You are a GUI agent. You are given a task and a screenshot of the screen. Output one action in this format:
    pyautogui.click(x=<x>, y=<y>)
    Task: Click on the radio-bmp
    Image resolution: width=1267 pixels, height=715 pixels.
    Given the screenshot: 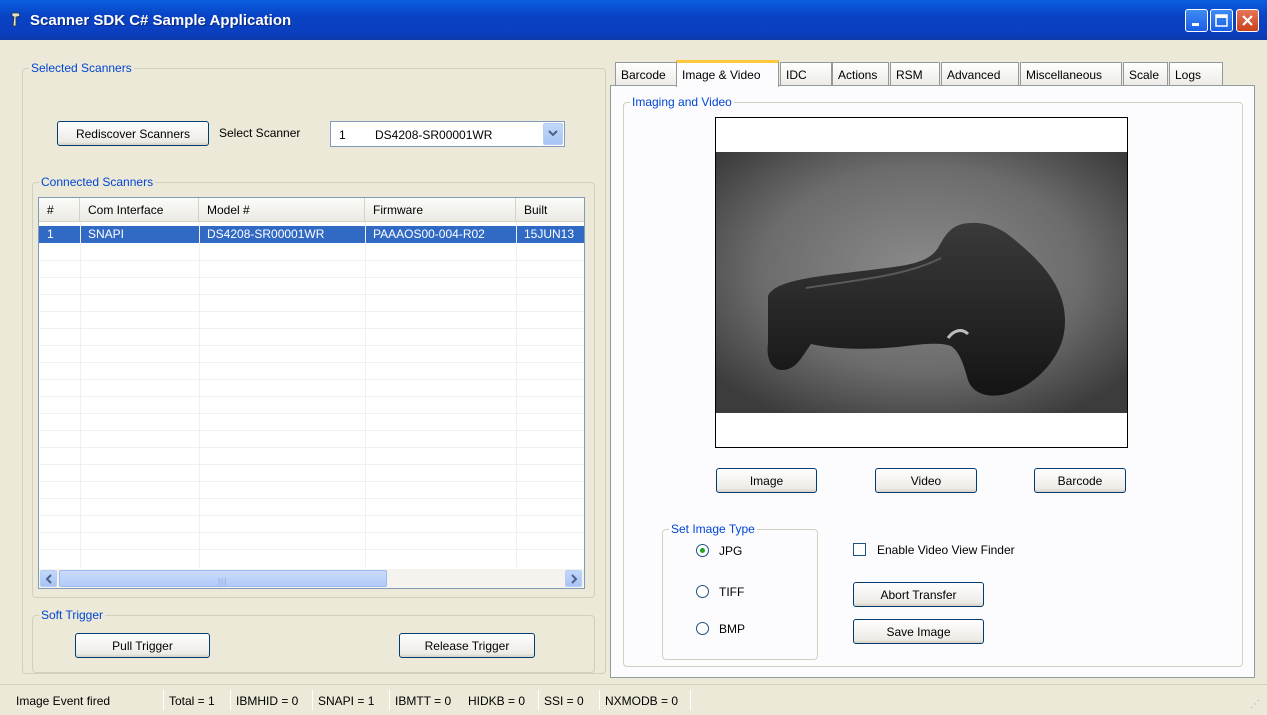 What is the action you would take?
    pyautogui.click(x=702, y=628)
    